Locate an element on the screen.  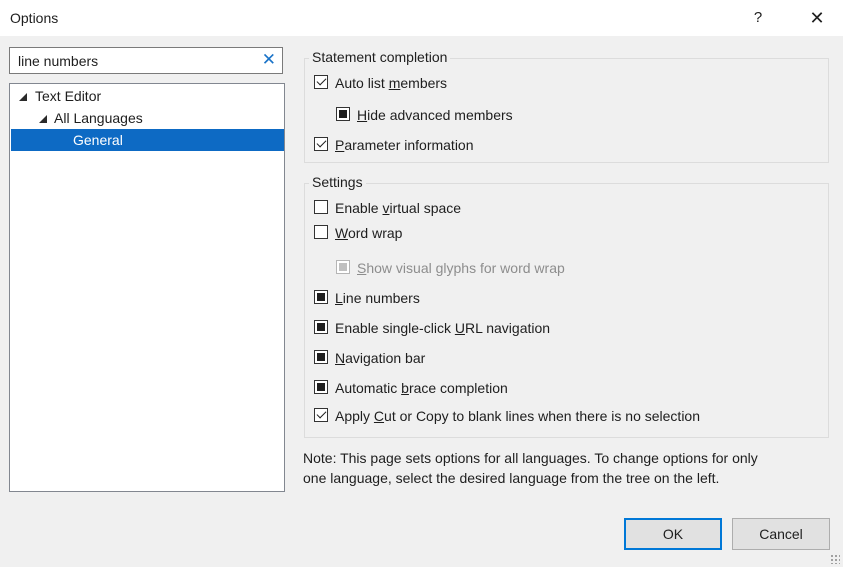
tree-item-label: General is located at coordinates (98, 140).